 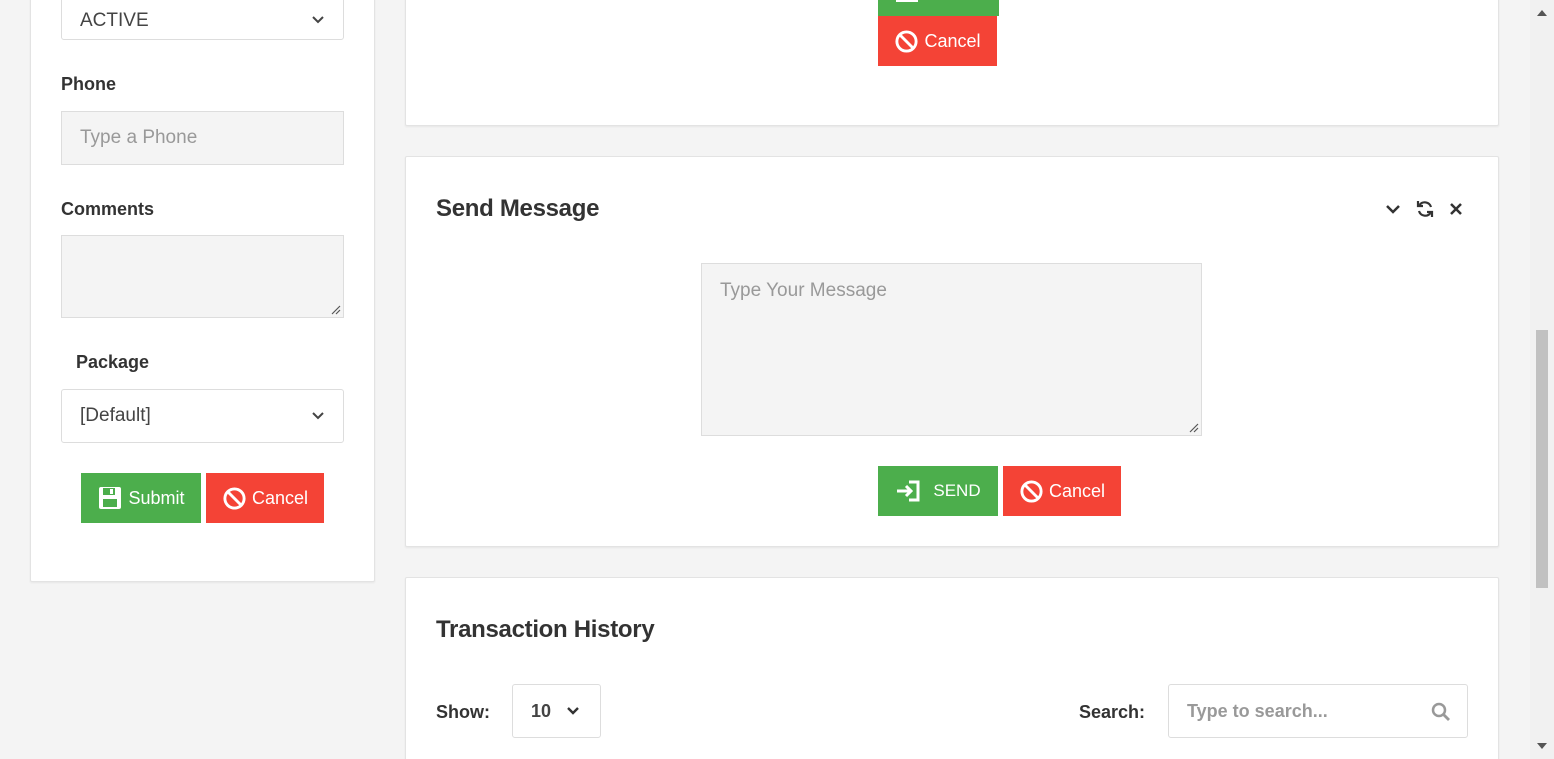 What do you see at coordinates (139, 137) in the screenshot?
I see `phone-placeholder: Type a Phone` at bounding box center [139, 137].